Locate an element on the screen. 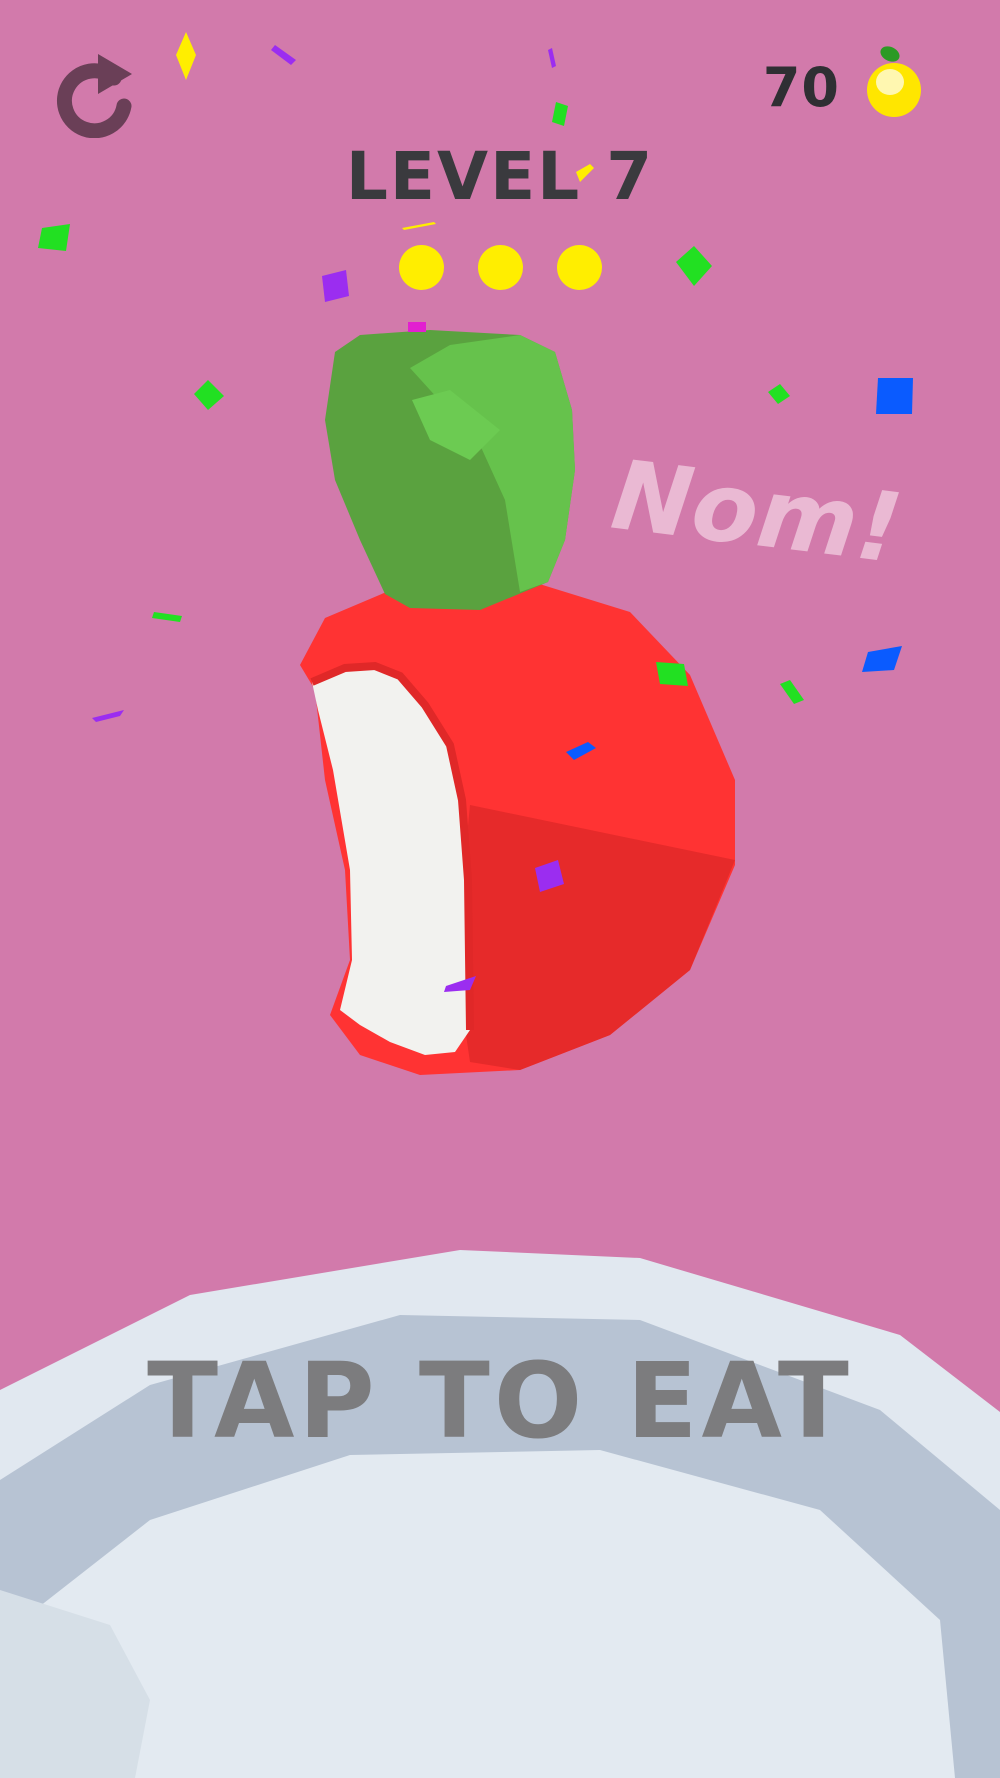 This screenshot has width=1000, height=1778. restart-icon is located at coordinates (94, 96).